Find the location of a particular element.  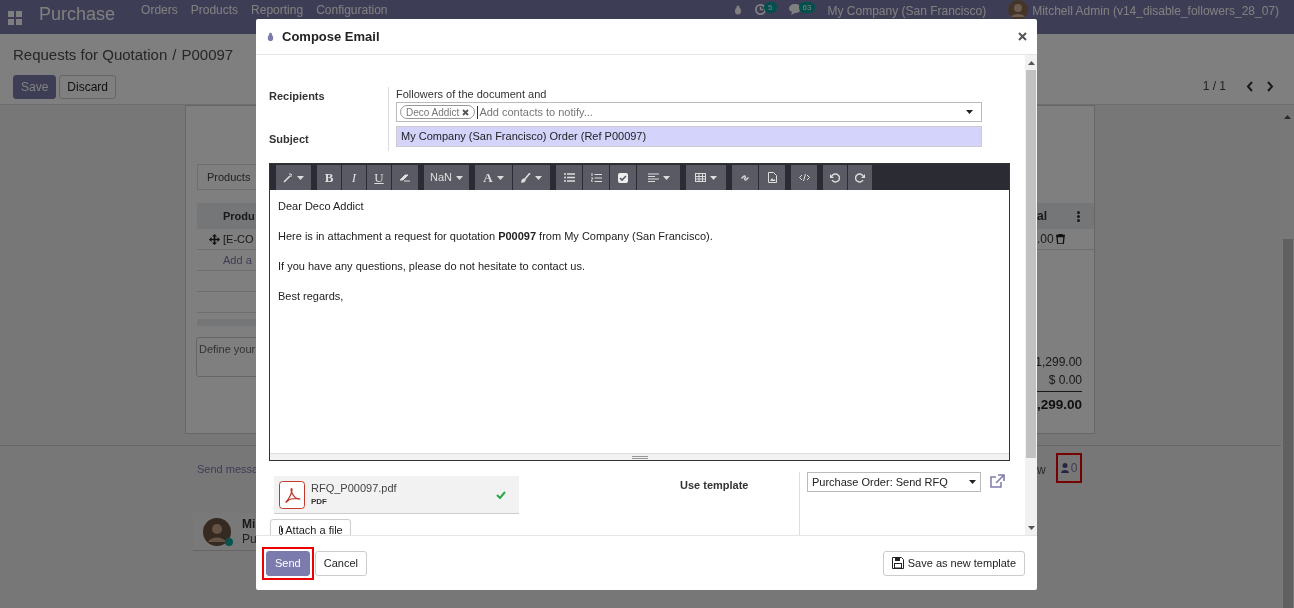

chatter-link: w is located at coordinates (1041, 472).